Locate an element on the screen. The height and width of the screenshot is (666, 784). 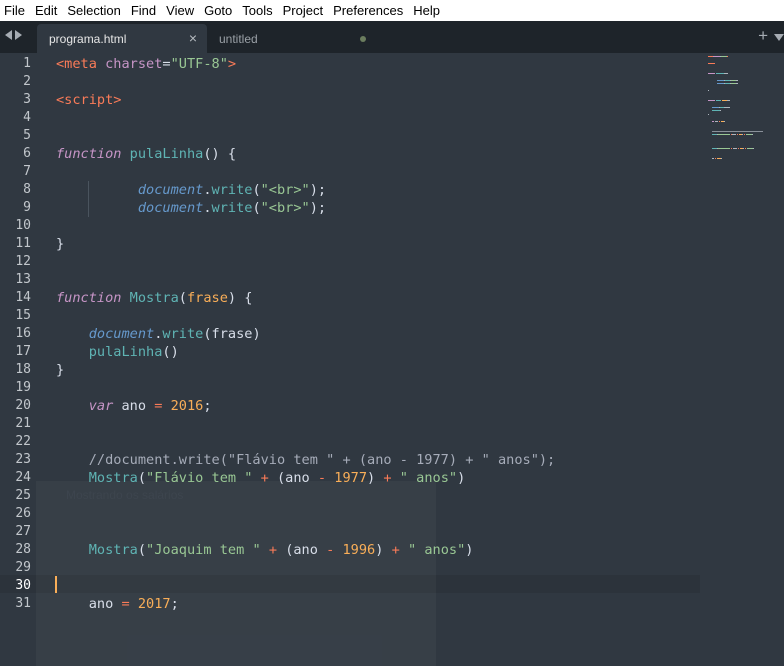
code-token: Mostra is located at coordinates (154, 298).